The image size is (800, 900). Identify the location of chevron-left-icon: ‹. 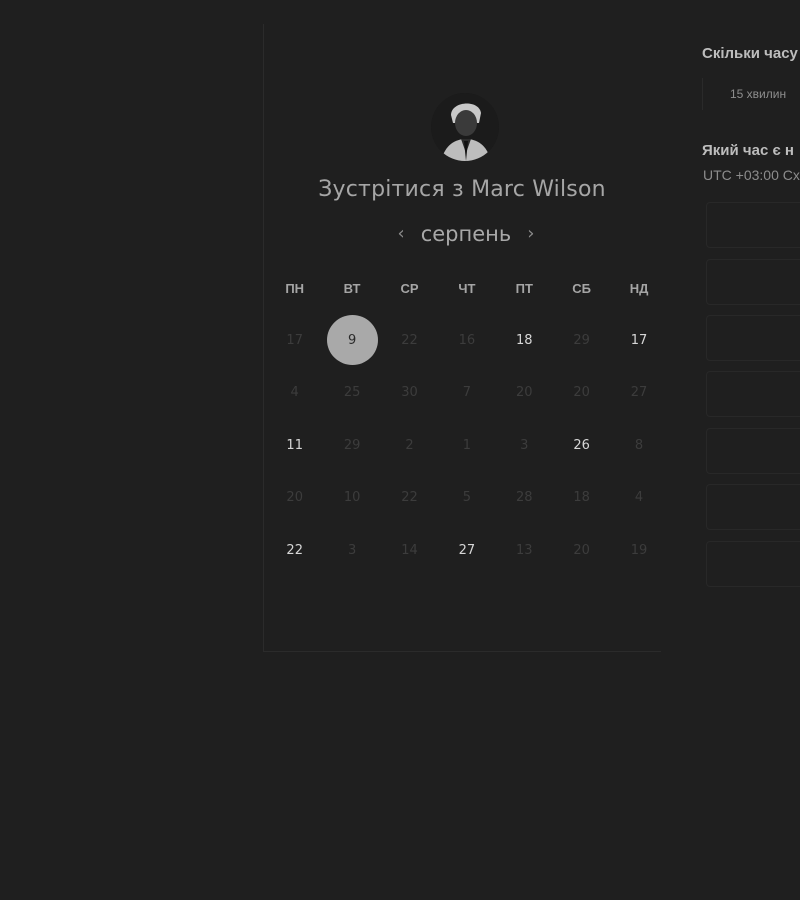
(401, 234).